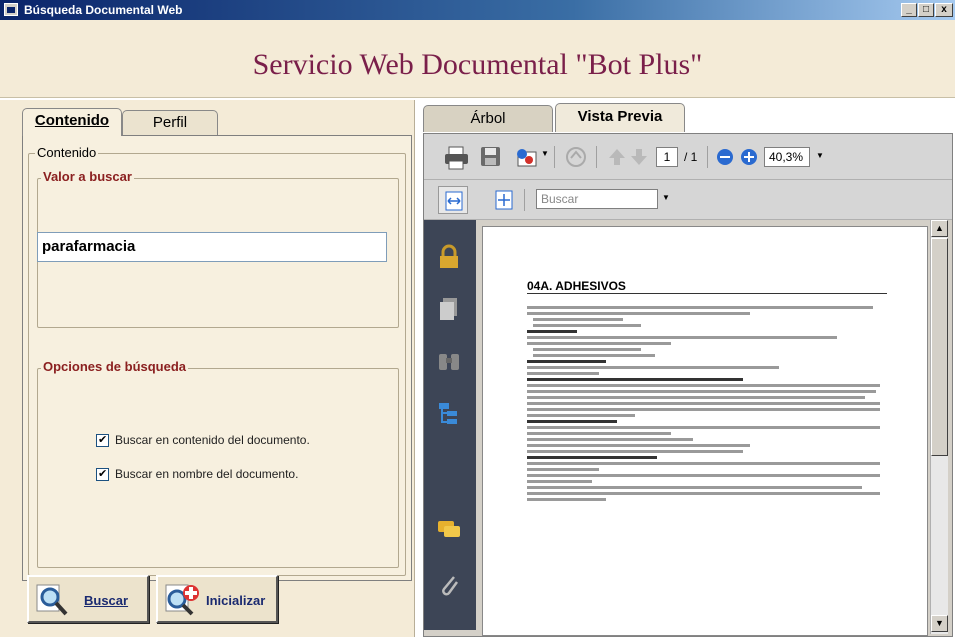 The width and height of the screenshot is (955, 637). I want to click on tree-icon, so click(449, 413).